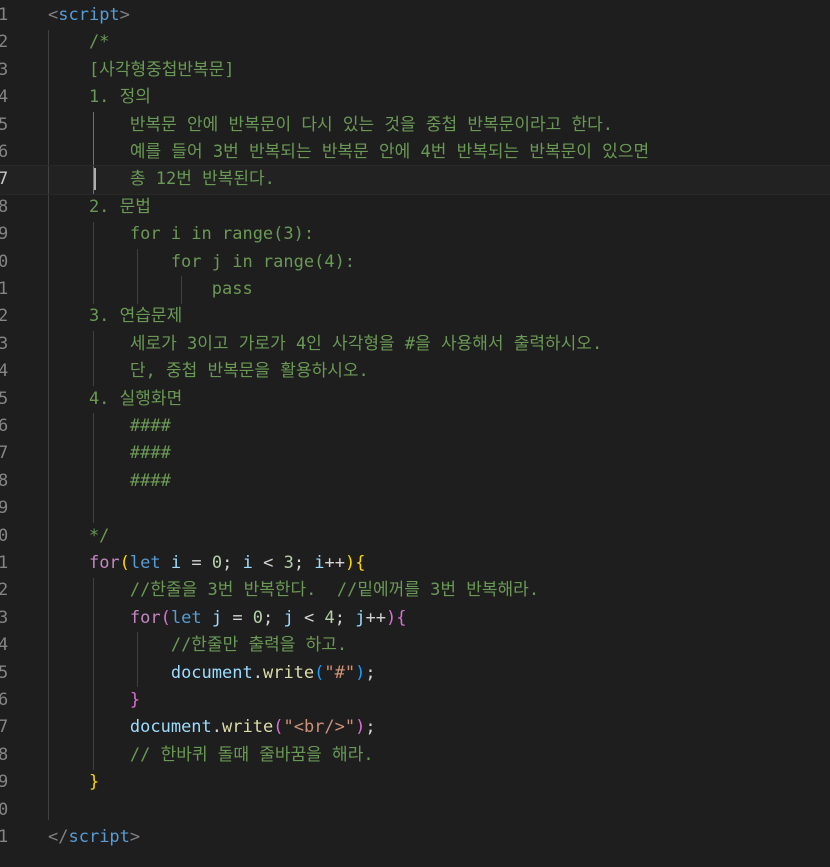 The image size is (830, 867). Describe the element at coordinates (150, 289) in the screenshot. I see `code-token: pass` at that location.